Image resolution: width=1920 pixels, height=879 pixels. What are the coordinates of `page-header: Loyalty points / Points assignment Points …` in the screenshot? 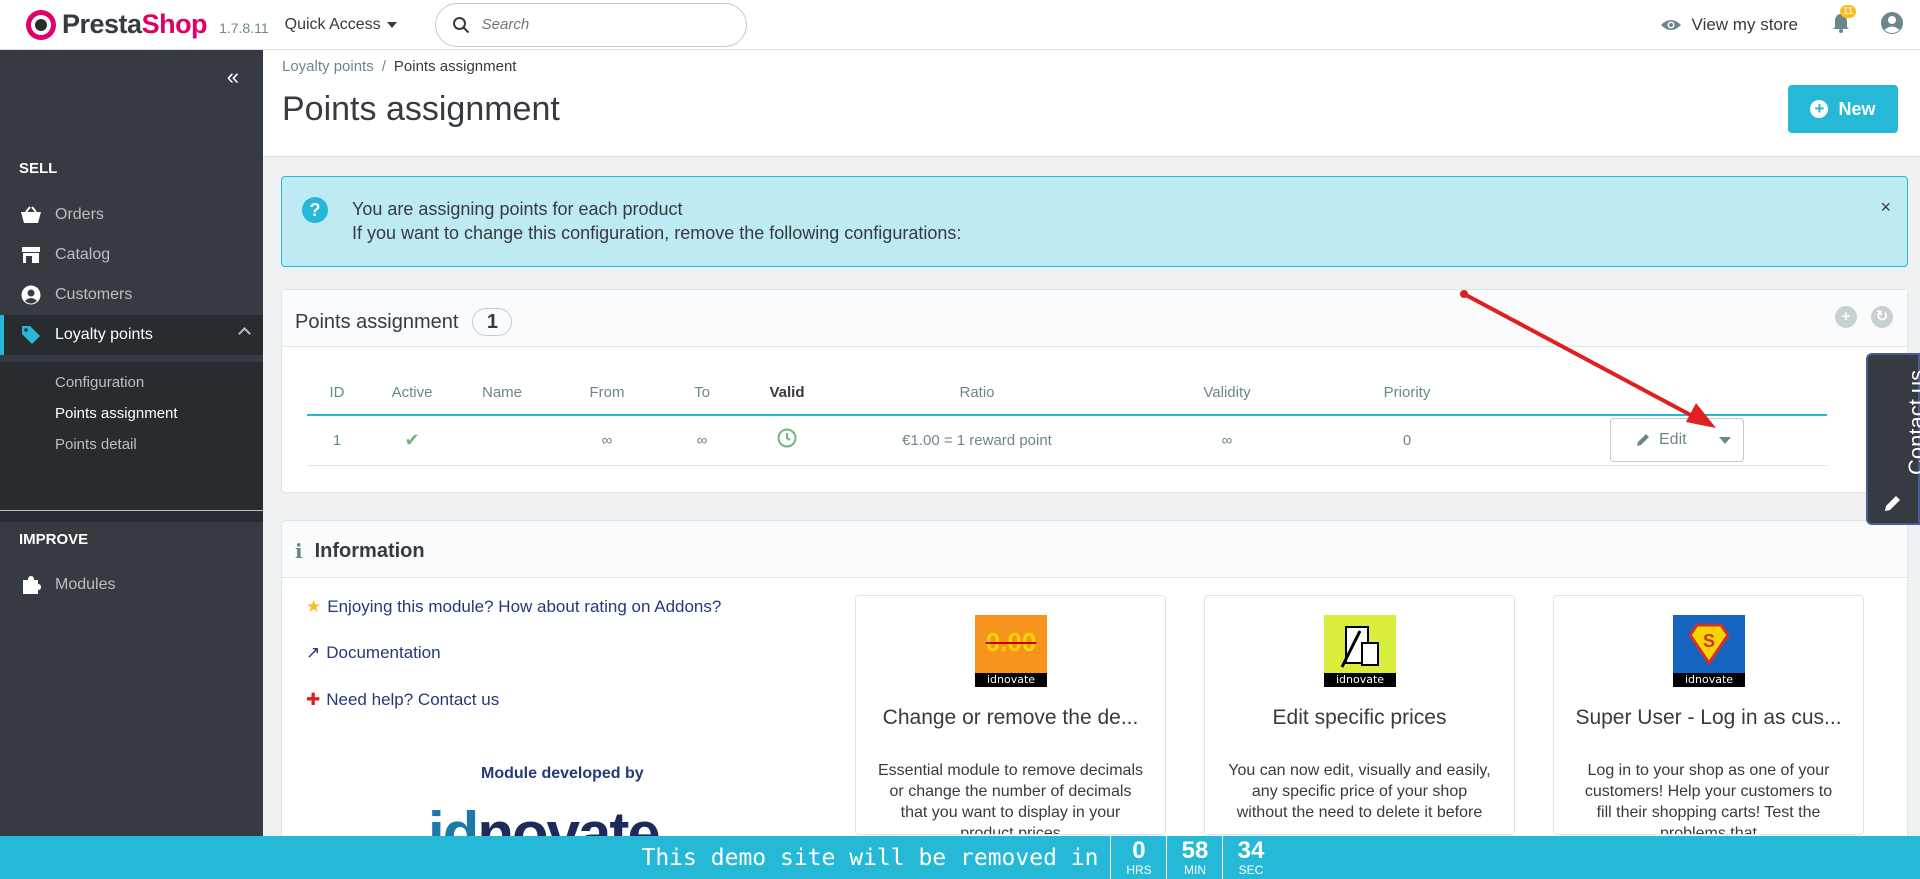 It's located at (1091, 103).